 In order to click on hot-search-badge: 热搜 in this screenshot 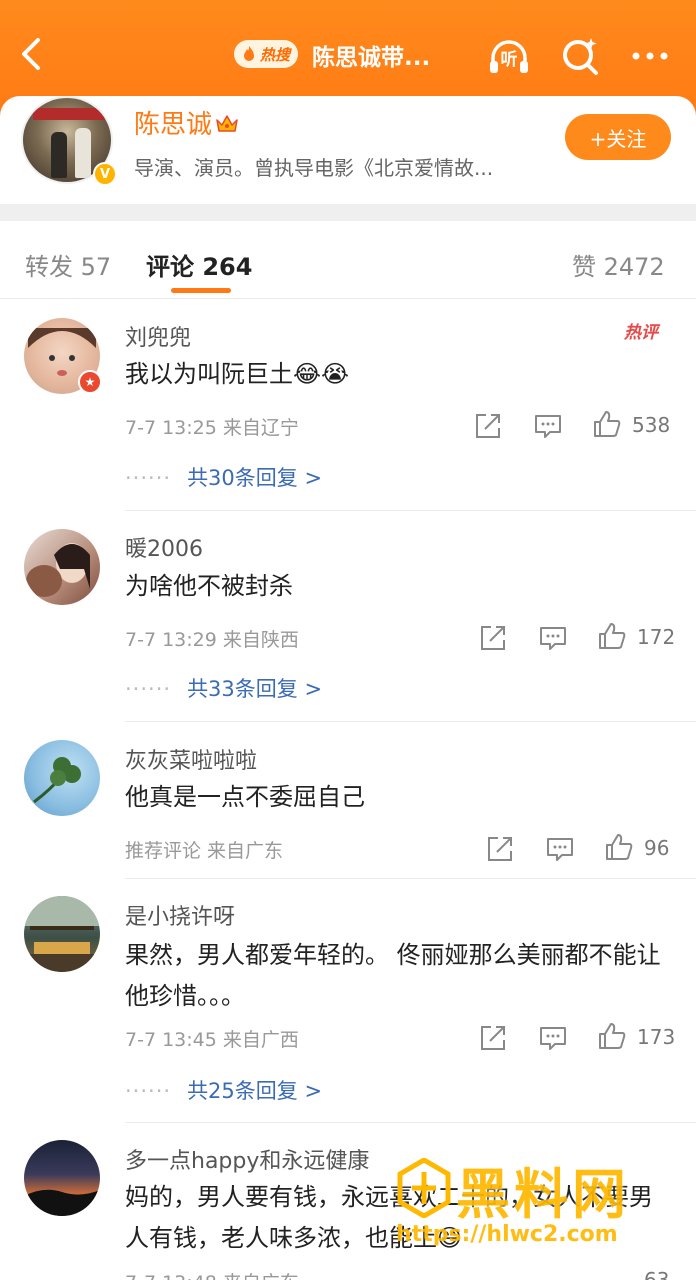, I will do `click(266, 54)`.